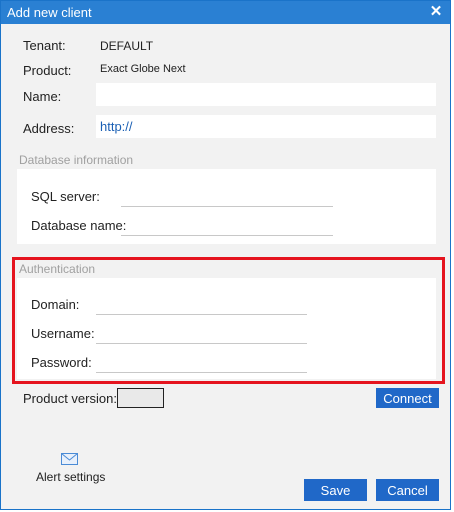  I want to click on title-bar: Add new client ✕, so click(225, 12).